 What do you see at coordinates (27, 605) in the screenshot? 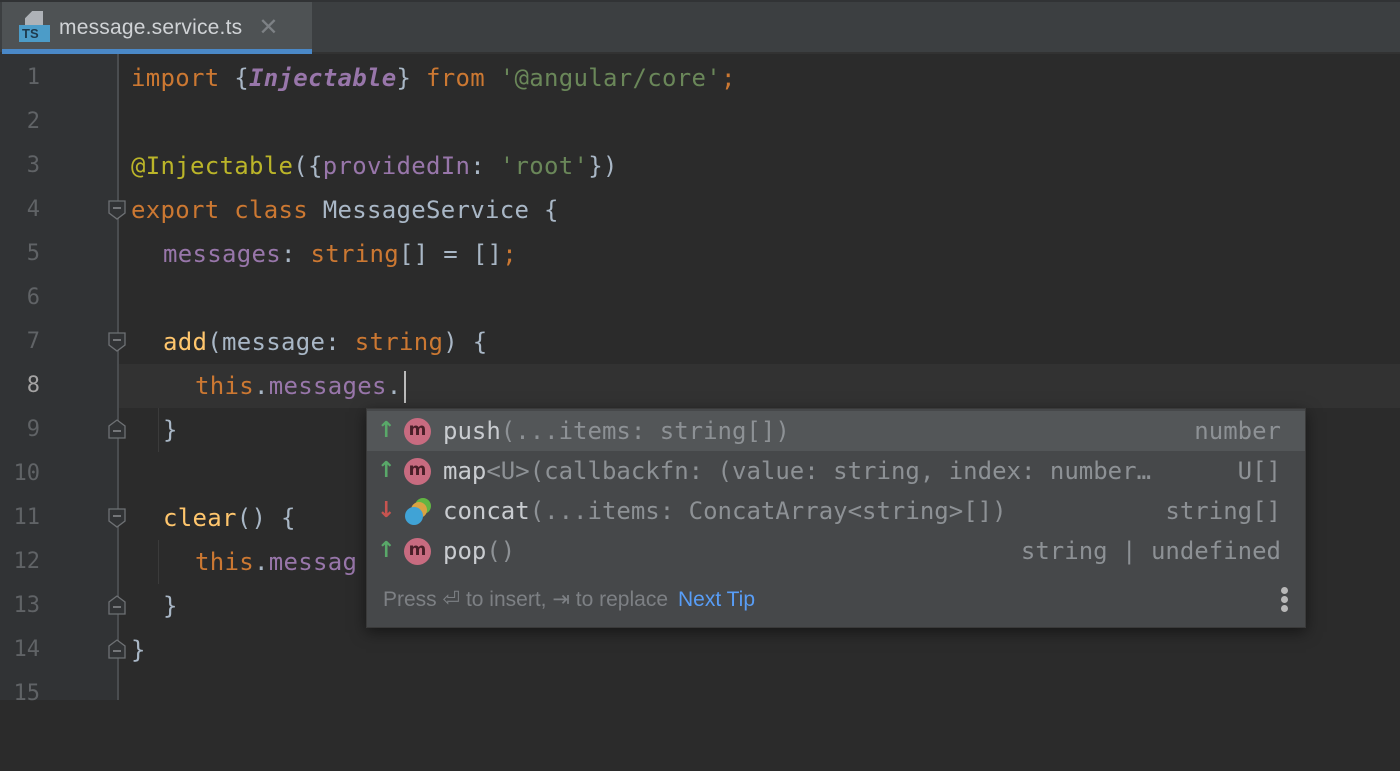
I see `line-number: 13` at bounding box center [27, 605].